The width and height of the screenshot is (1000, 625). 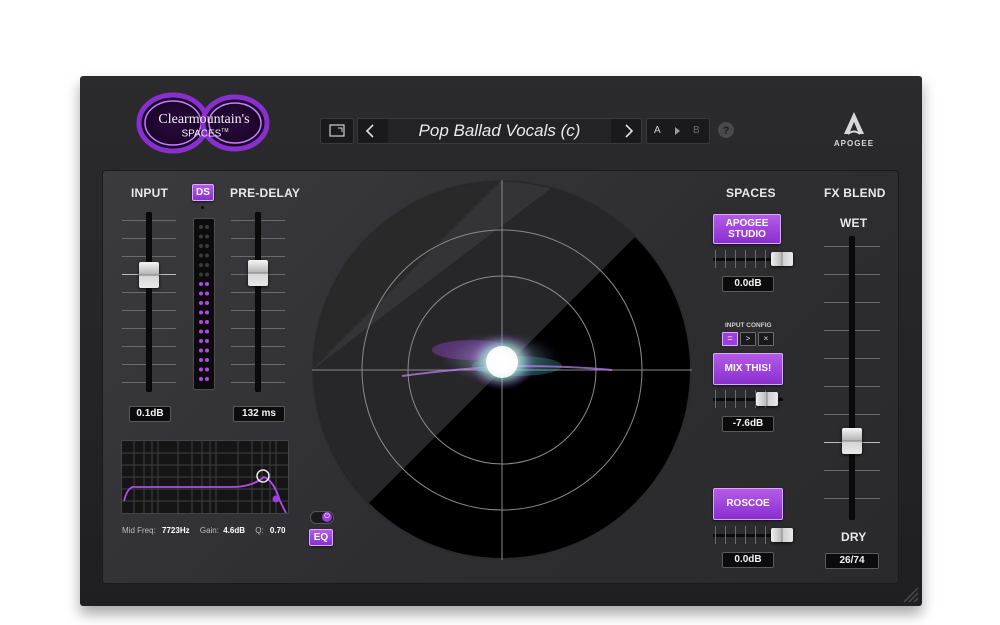 What do you see at coordinates (657, 130) in the screenshot?
I see `ab-a-button: A` at bounding box center [657, 130].